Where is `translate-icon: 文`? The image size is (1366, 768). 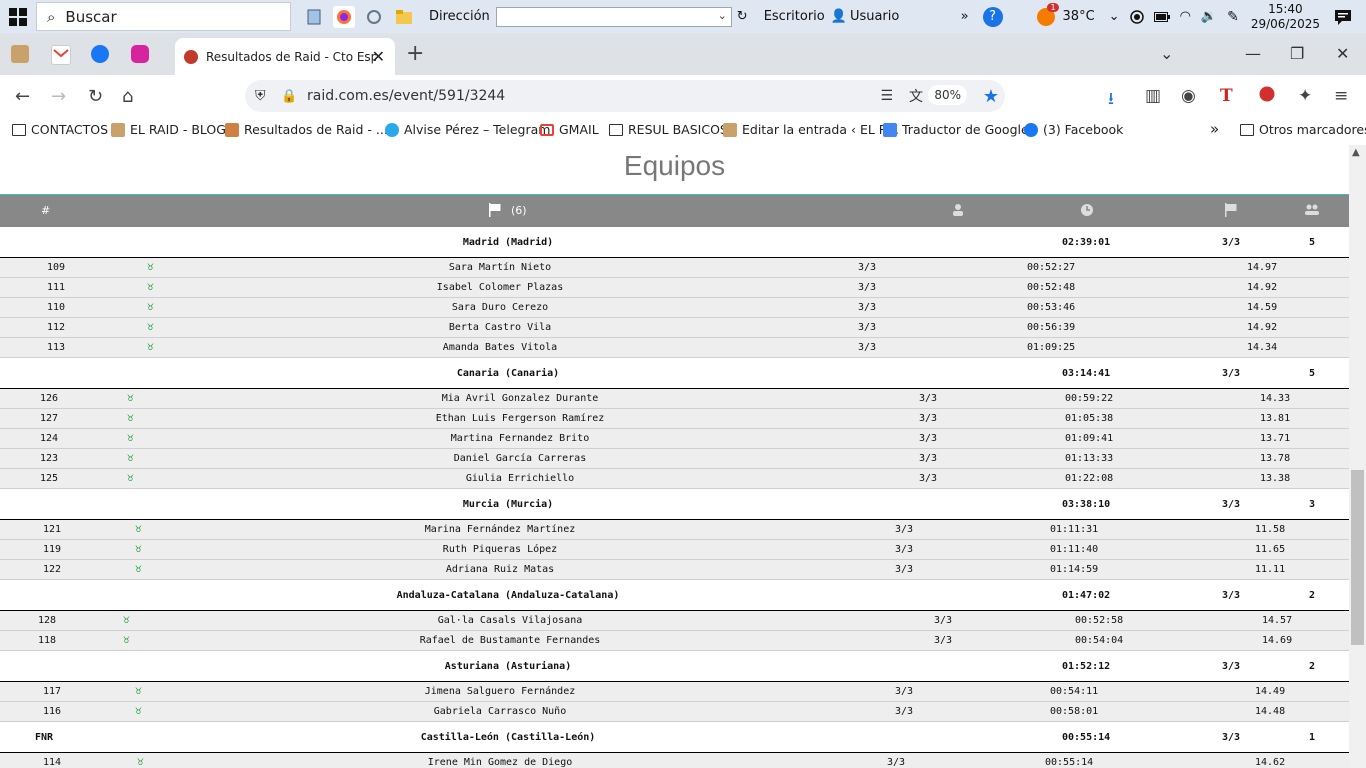
translate-icon: 文 is located at coordinates (916, 96).